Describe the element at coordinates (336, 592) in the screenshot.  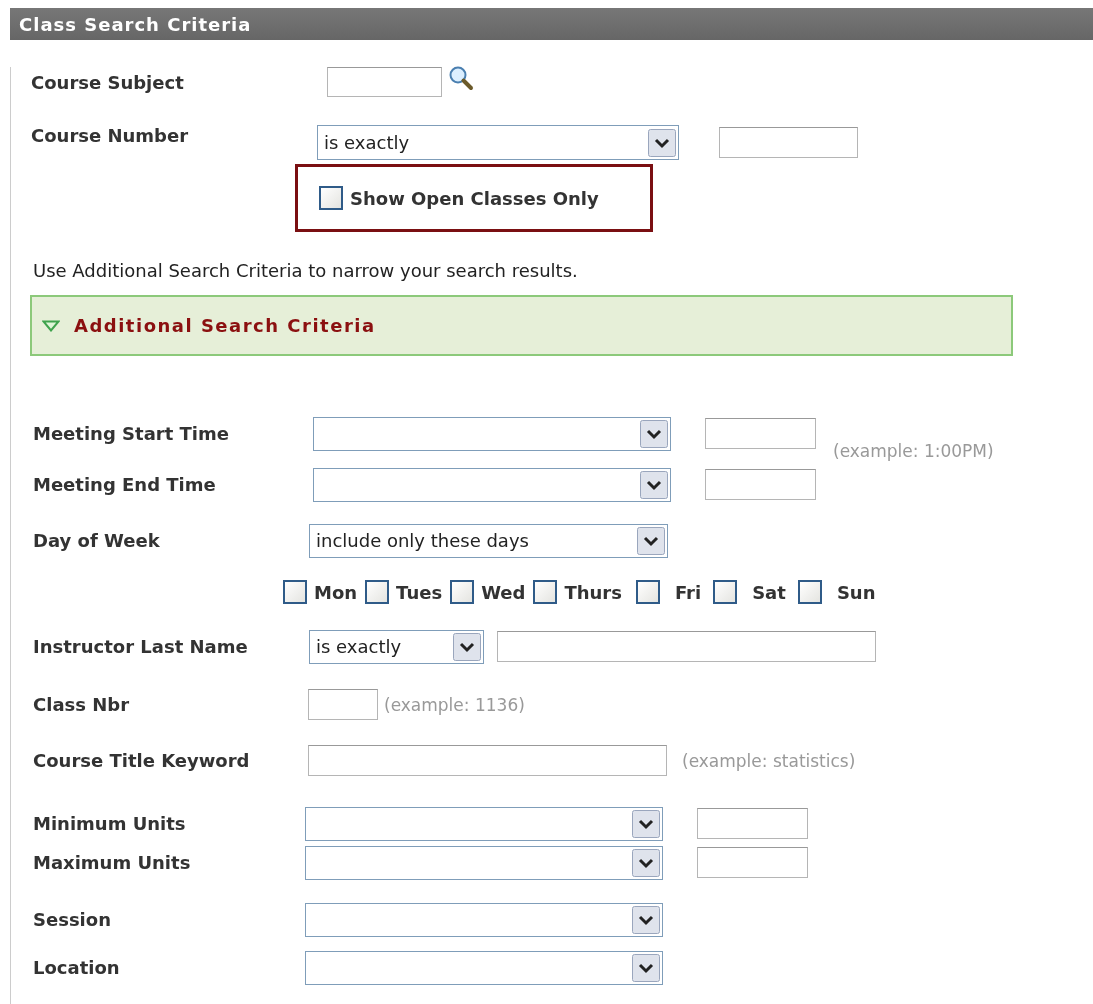
I see `checkbox-label: Mon` at that location.